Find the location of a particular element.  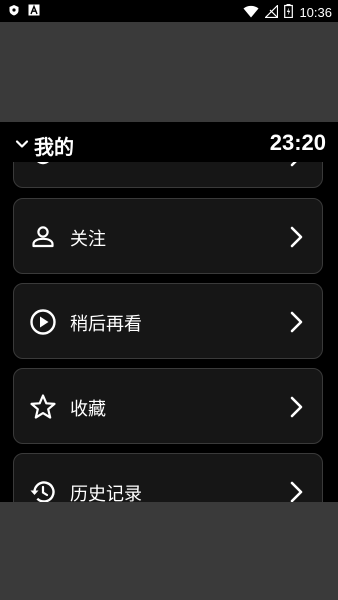

list-item-label: 历史记录 is located at coordinates (106, 493).